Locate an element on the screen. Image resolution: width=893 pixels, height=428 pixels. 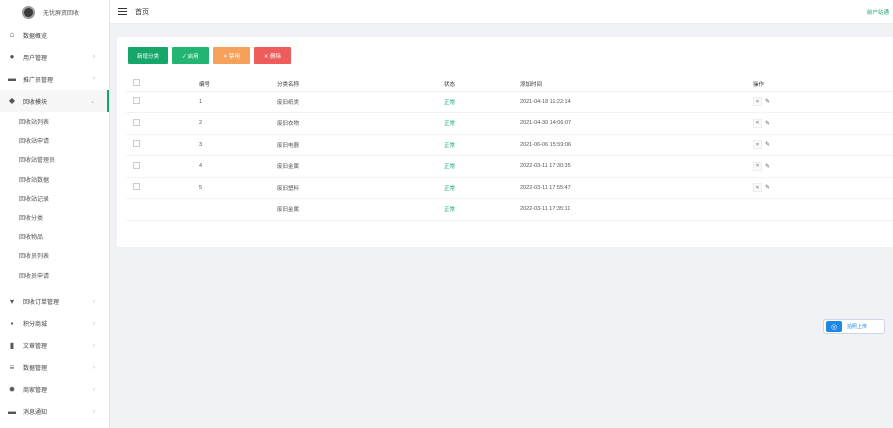
photo-upload-button: ◎ 拍照上传 is located at coordinates (854, 326).